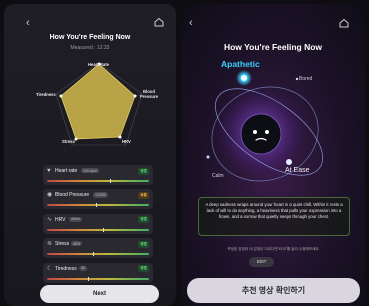 The width and height of the screenshot is (369, 306). I want to click on metric-value: 40ms, so click(75, 219).